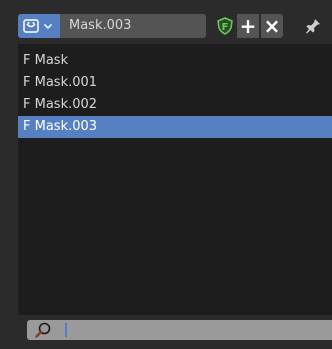 The width and height of the screenshot is (332, 349). What do you see at coordinates (175, 127) in the screenshot?
I see `list-item: F Mask.003` at bounding box center [175, 127].